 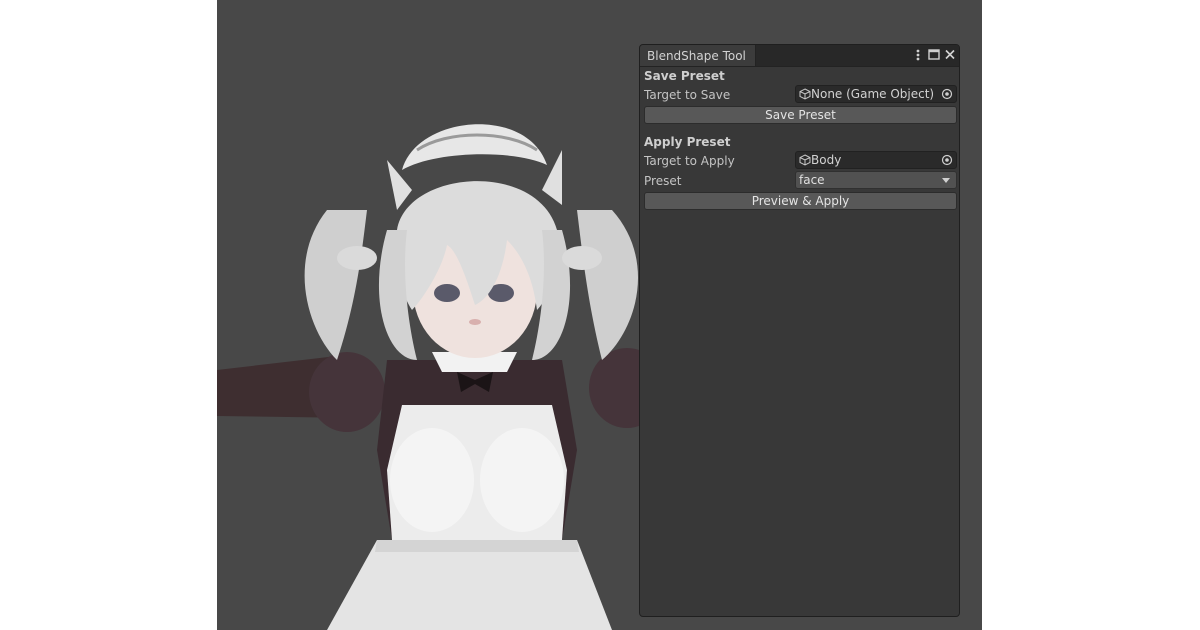 What do you see at coordinates (950, 55) in the screenshot?
I see `close-icon` at bounding box center [950, 55].